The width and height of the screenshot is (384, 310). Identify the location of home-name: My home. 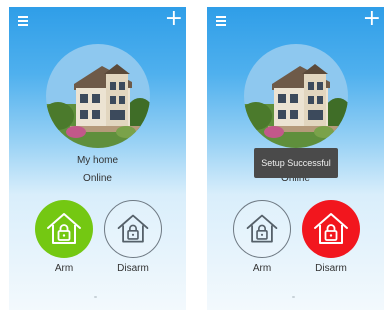
(97, 160).